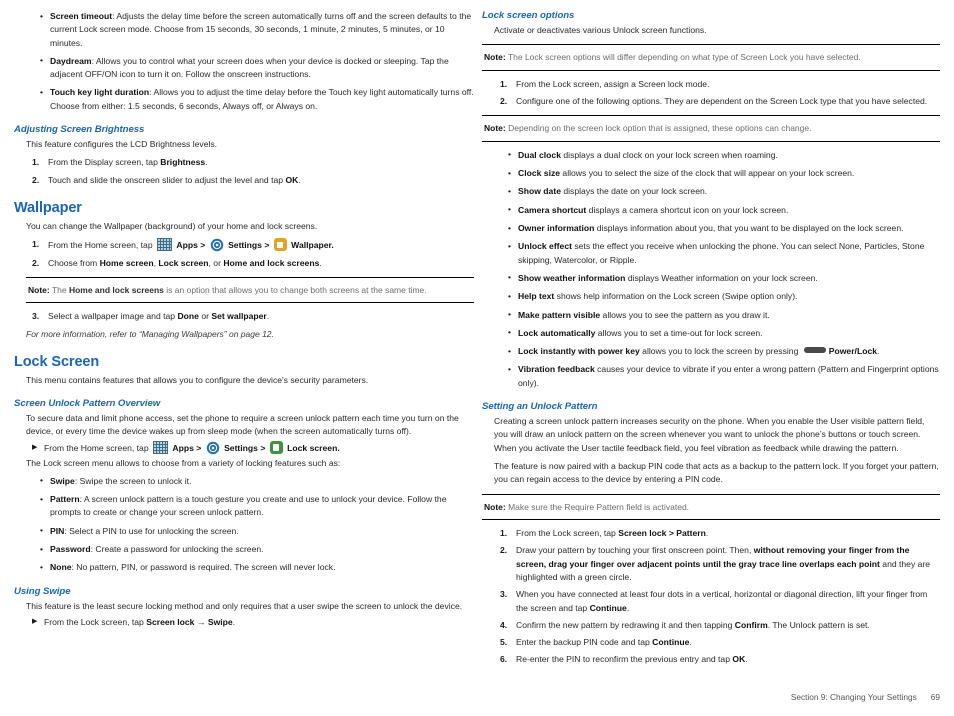 This screenshot has width=954, height=716. What do you see at coordinates (559, 314) in the screenshot?
I see `bullet-term: Make pattern visible` at bounding box center [559, 314].